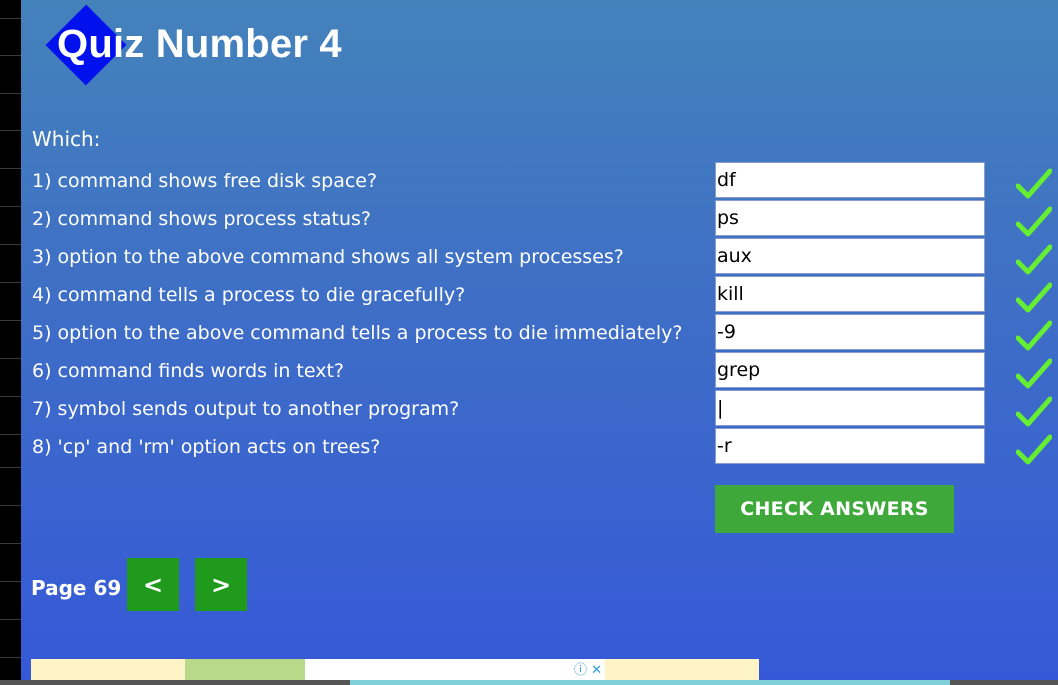 This screenshot has height=685, width=1058. What do you see at coordinates (199, 44) in the screenshot?
I see `page-title: Quiz Number 4` at bounding box center [199, 44].